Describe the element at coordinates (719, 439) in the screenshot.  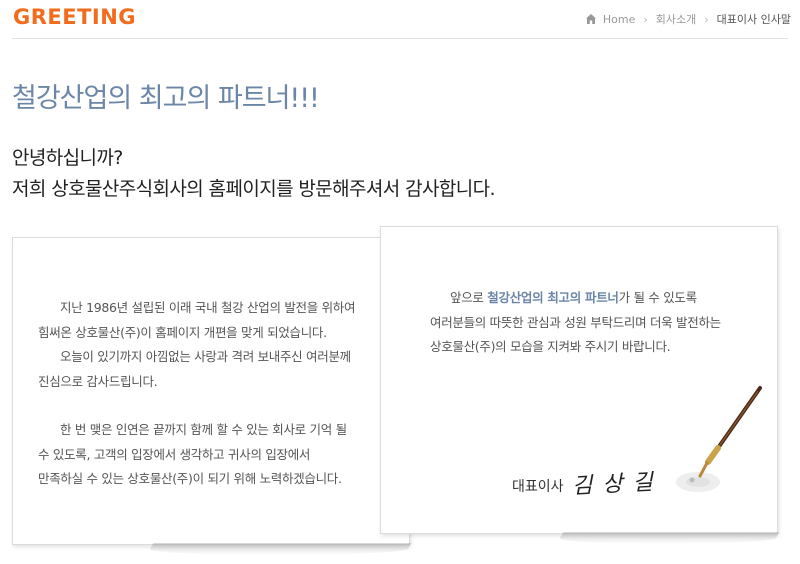
I see `fountain-pen-icon` at that location.